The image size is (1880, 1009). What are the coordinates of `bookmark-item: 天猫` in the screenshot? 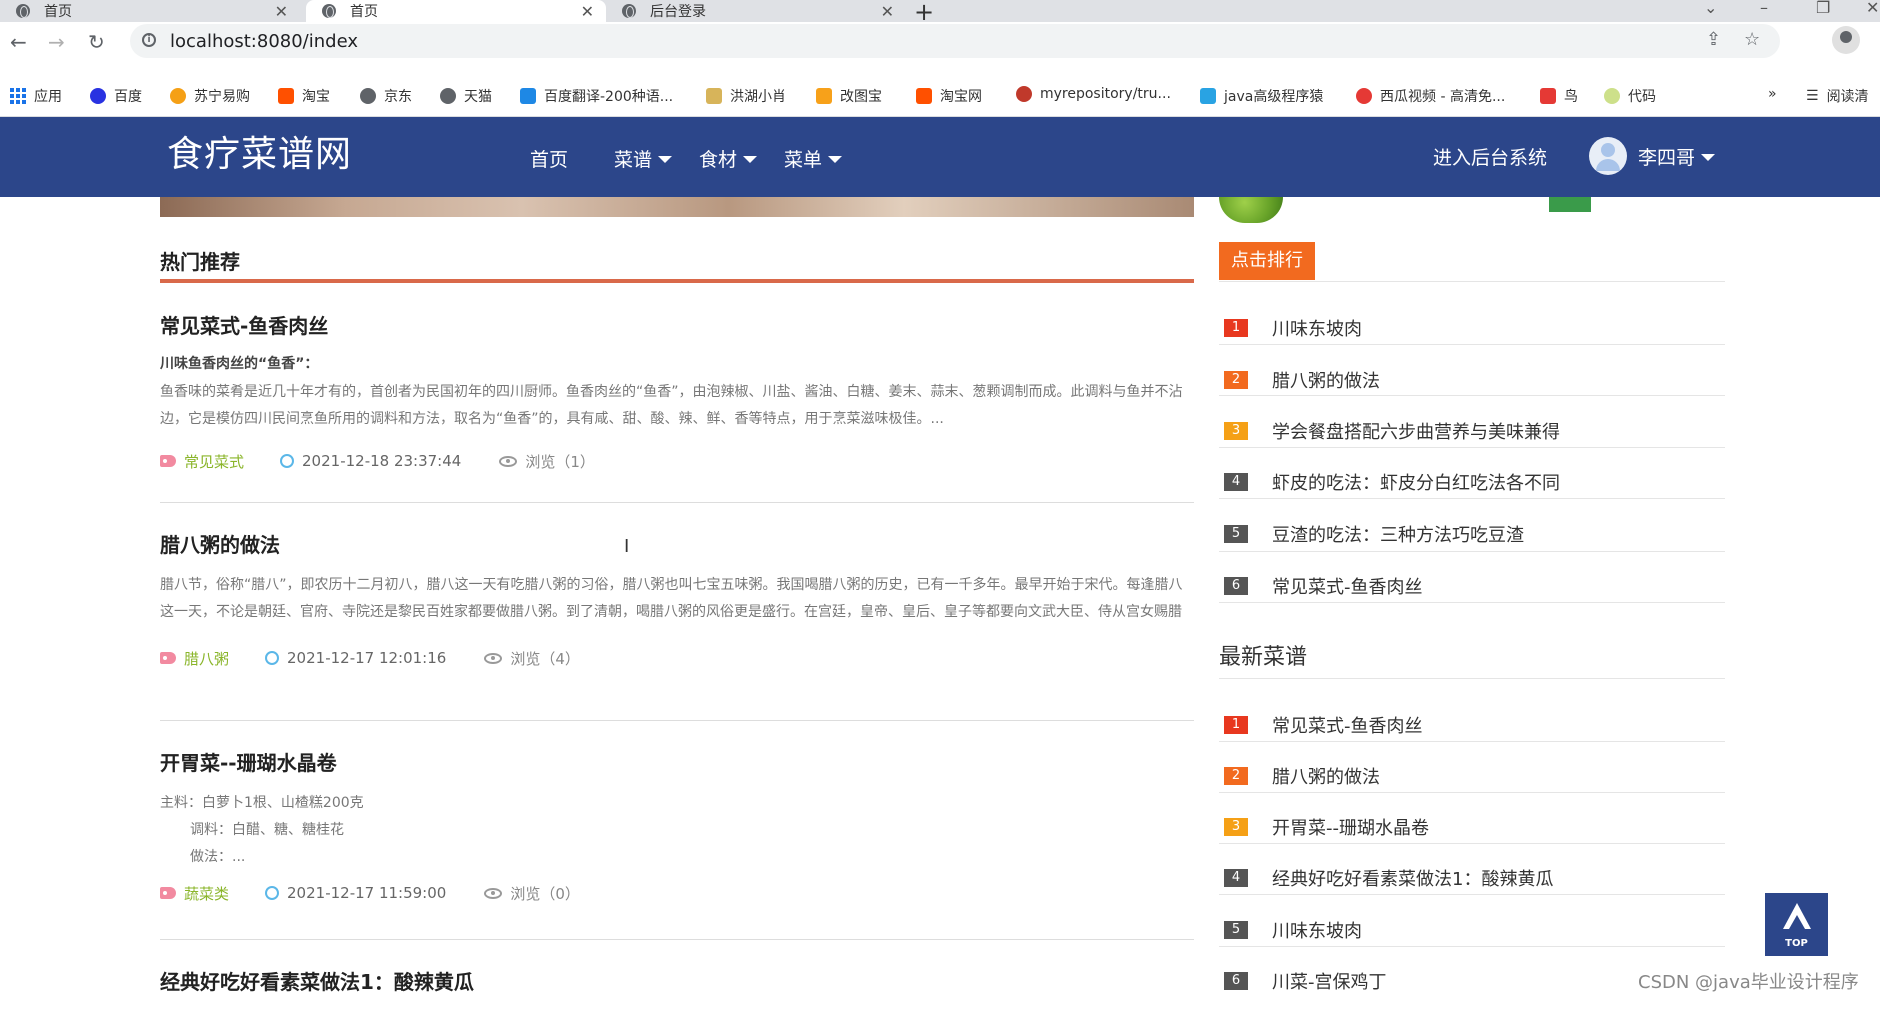 It's located at (466, 96).